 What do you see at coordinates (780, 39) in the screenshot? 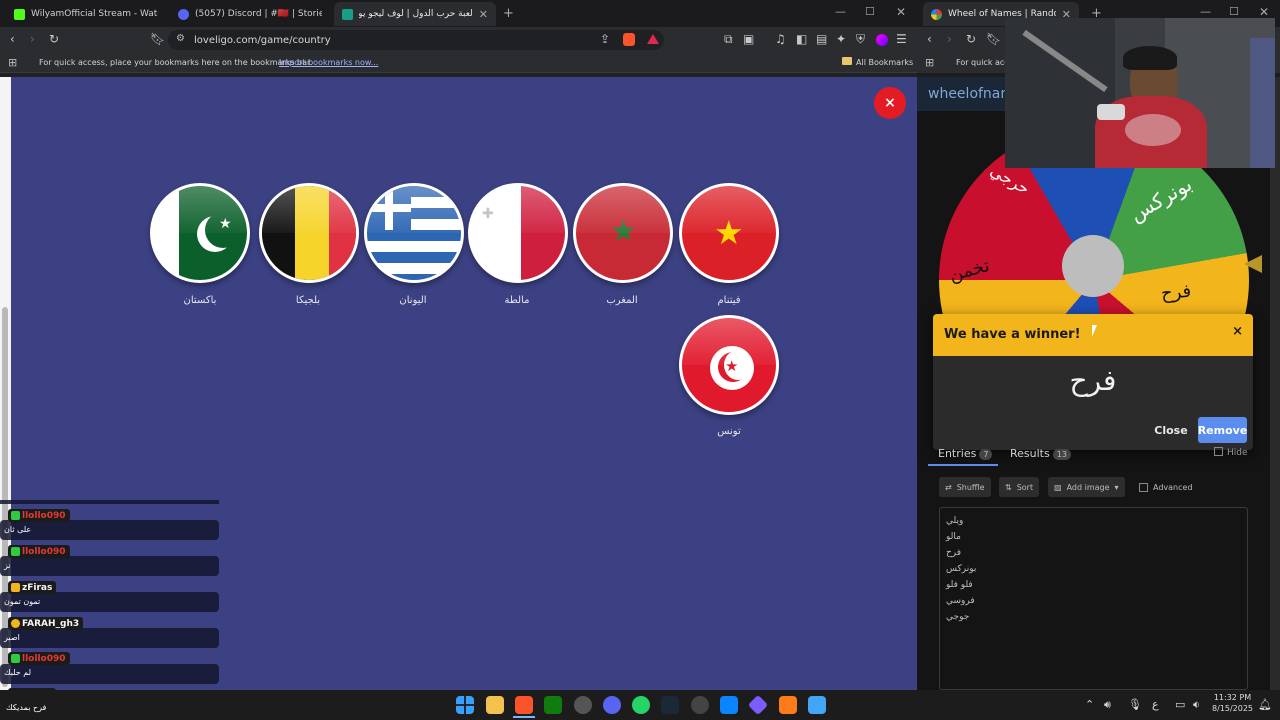
I see `media-icon: ♫` at bounding box center [780, 39].